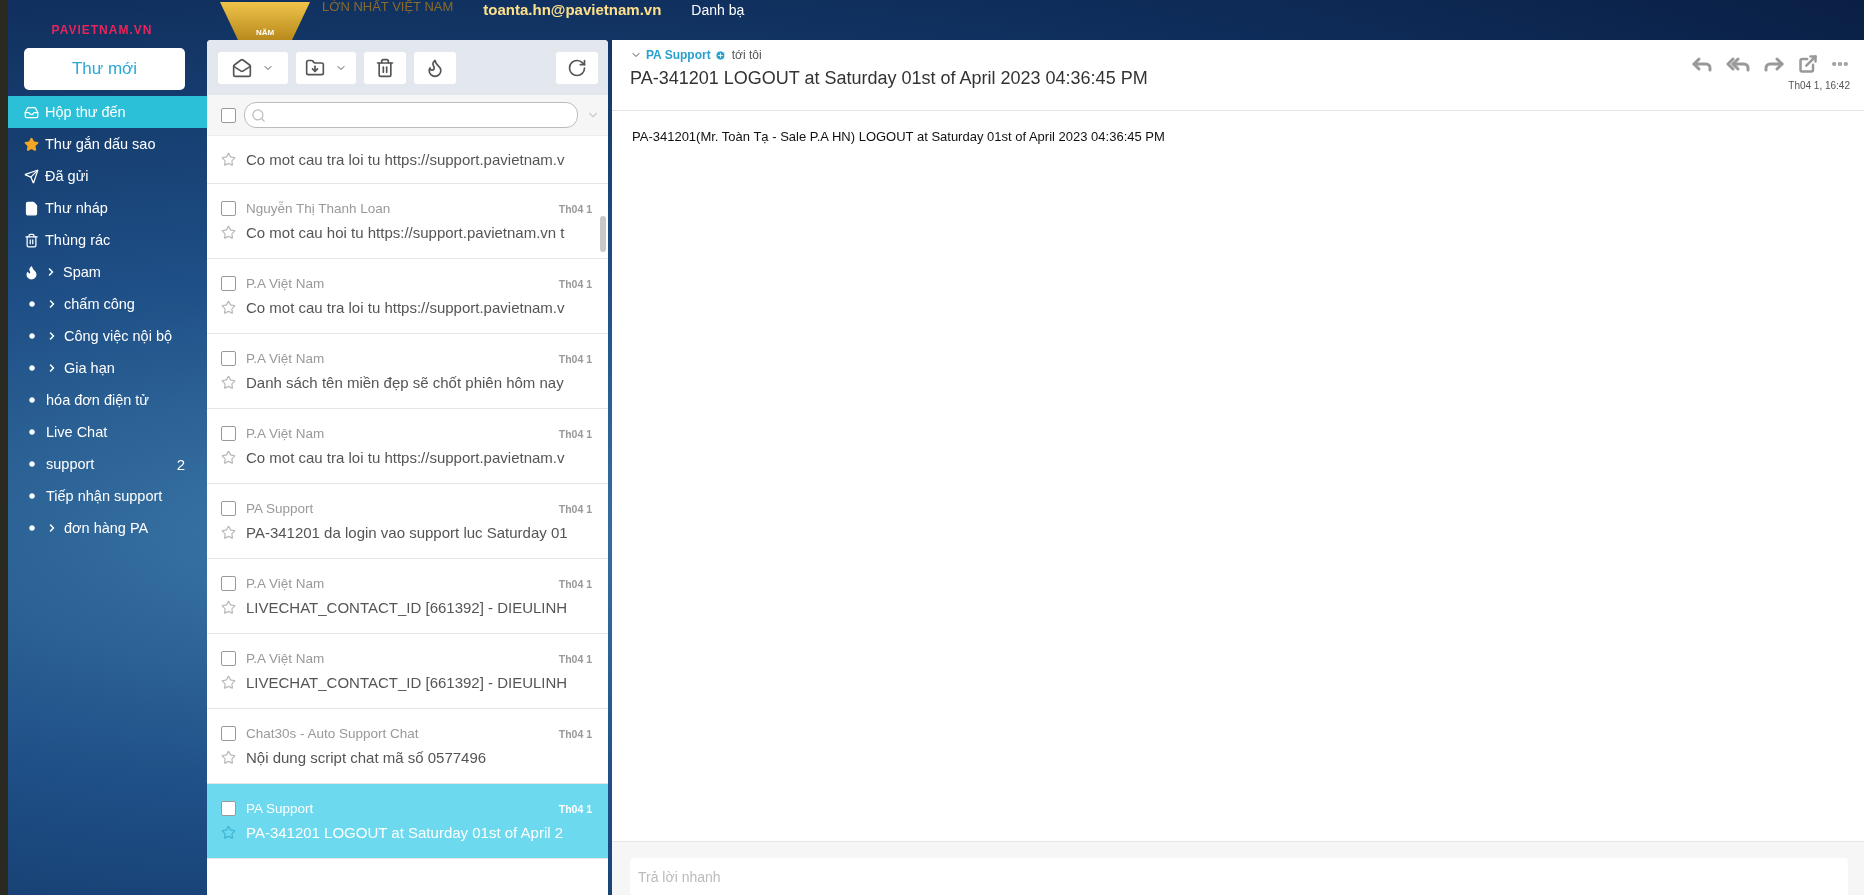 This screenshot has width=1864, height=895. I want to click on folder-item: Live Chat, so click(107, 432).